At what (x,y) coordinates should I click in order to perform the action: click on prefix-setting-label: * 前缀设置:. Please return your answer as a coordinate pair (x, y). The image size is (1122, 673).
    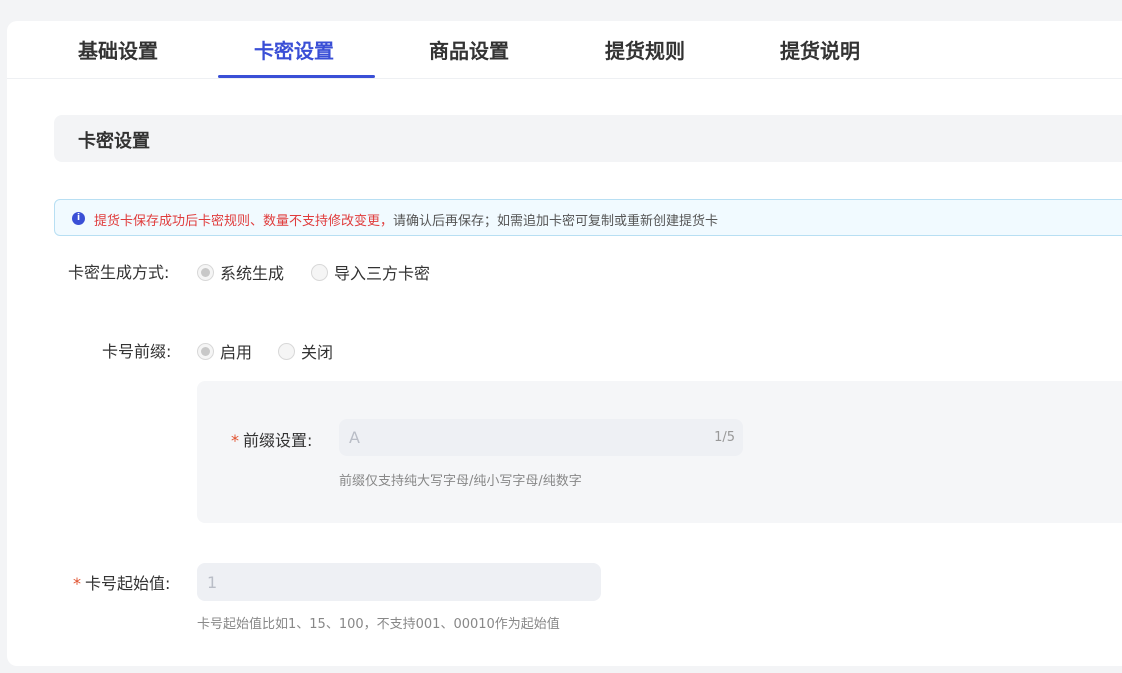
    Looking at the image, I should click on (271, 439).